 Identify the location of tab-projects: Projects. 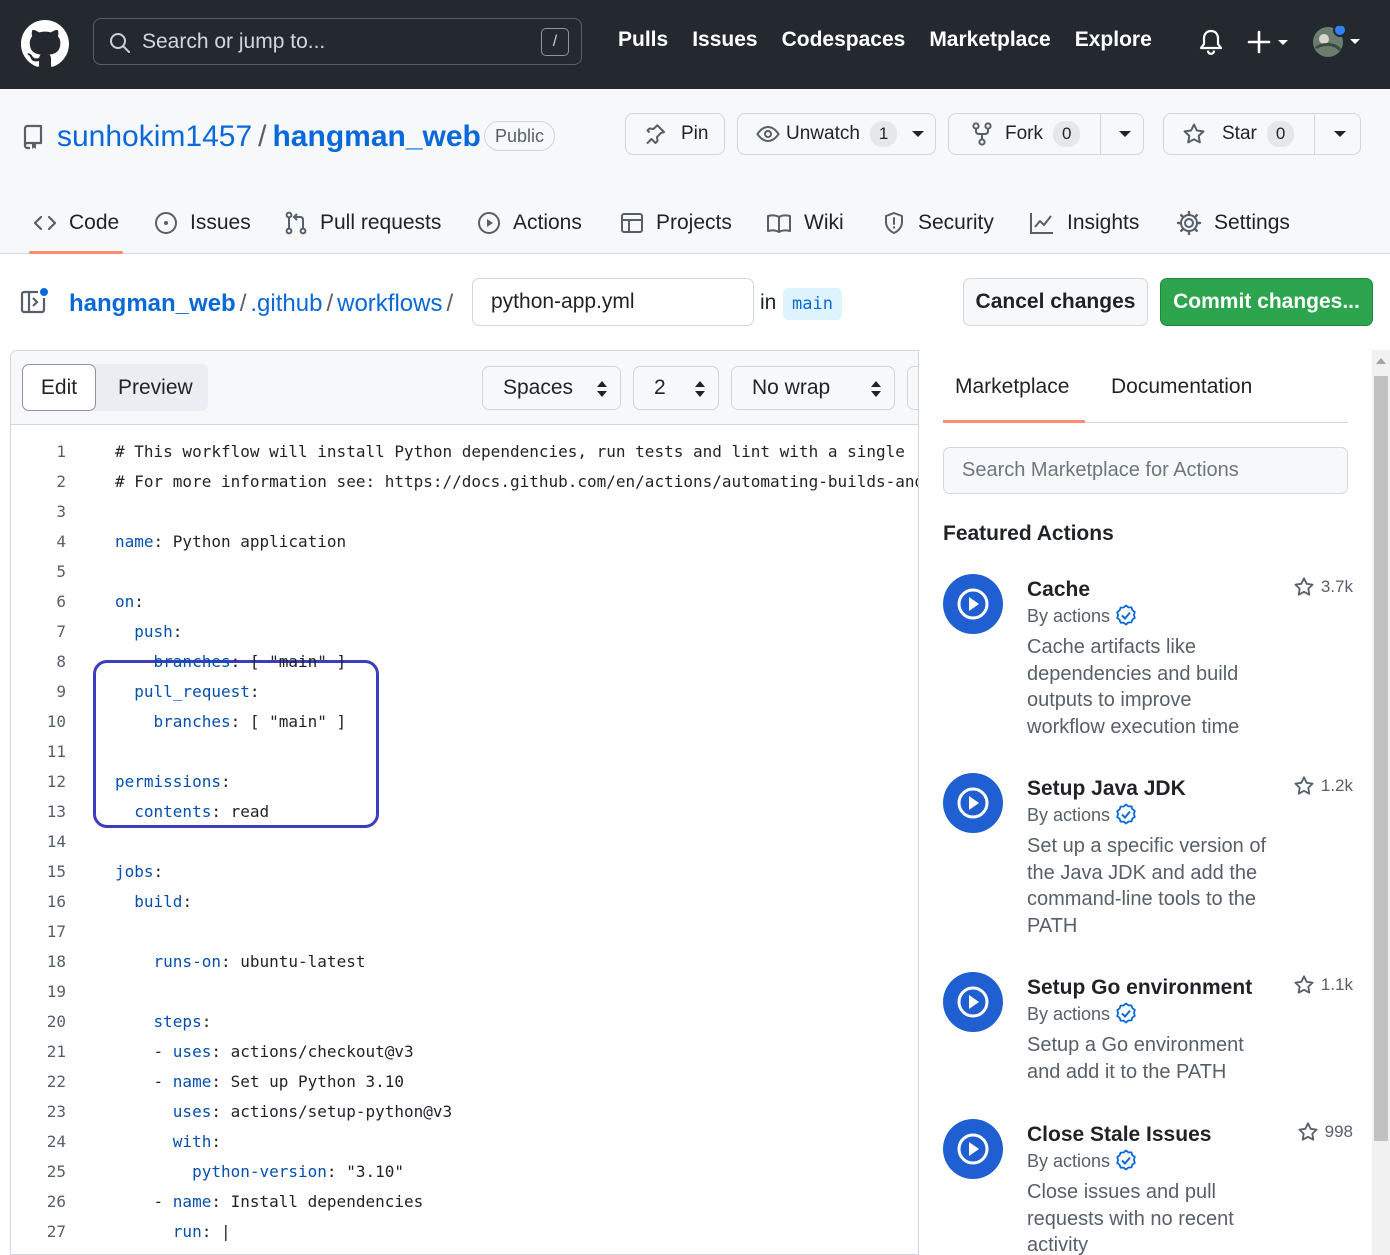
(676, 223).